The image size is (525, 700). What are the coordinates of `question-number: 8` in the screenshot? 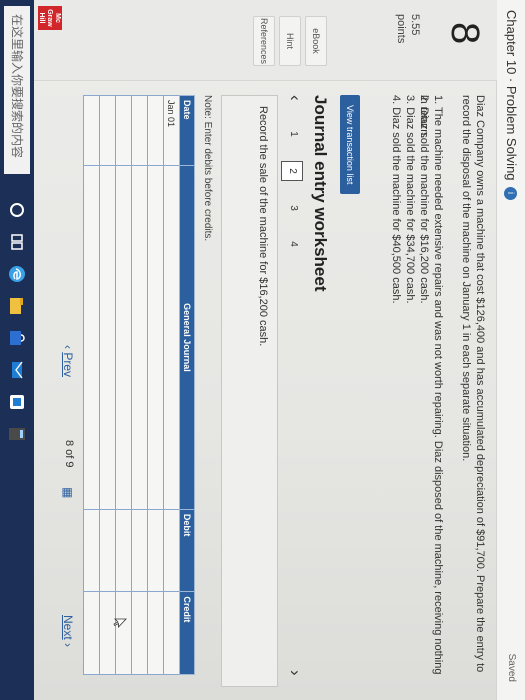 It's located at (465, 33).